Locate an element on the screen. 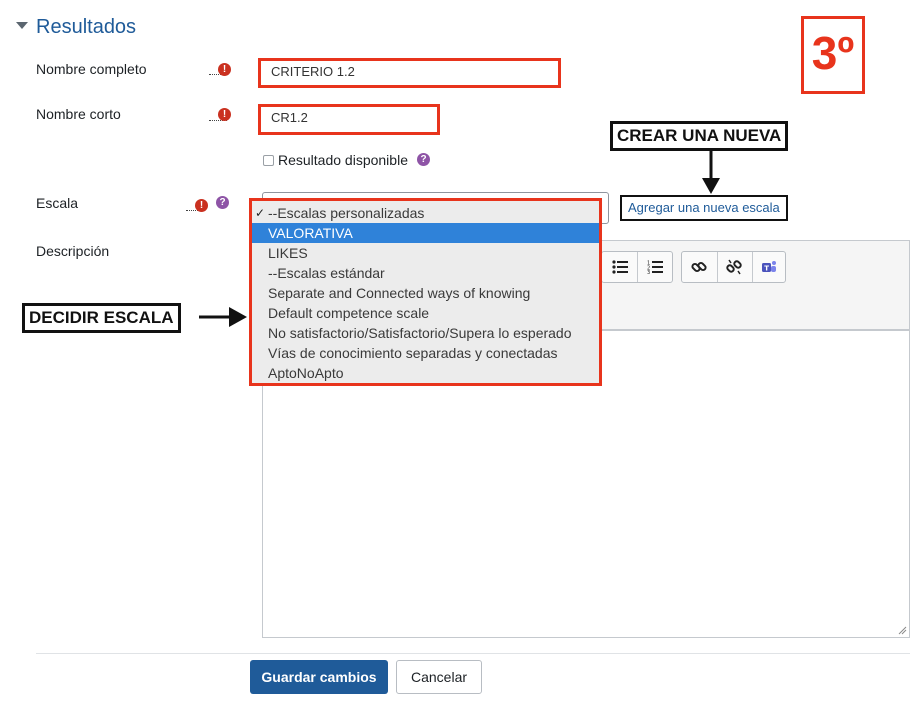 This screenshot has width=919, height=712. scale-option: --Escalas estándar is located at coordinates (425, 273).